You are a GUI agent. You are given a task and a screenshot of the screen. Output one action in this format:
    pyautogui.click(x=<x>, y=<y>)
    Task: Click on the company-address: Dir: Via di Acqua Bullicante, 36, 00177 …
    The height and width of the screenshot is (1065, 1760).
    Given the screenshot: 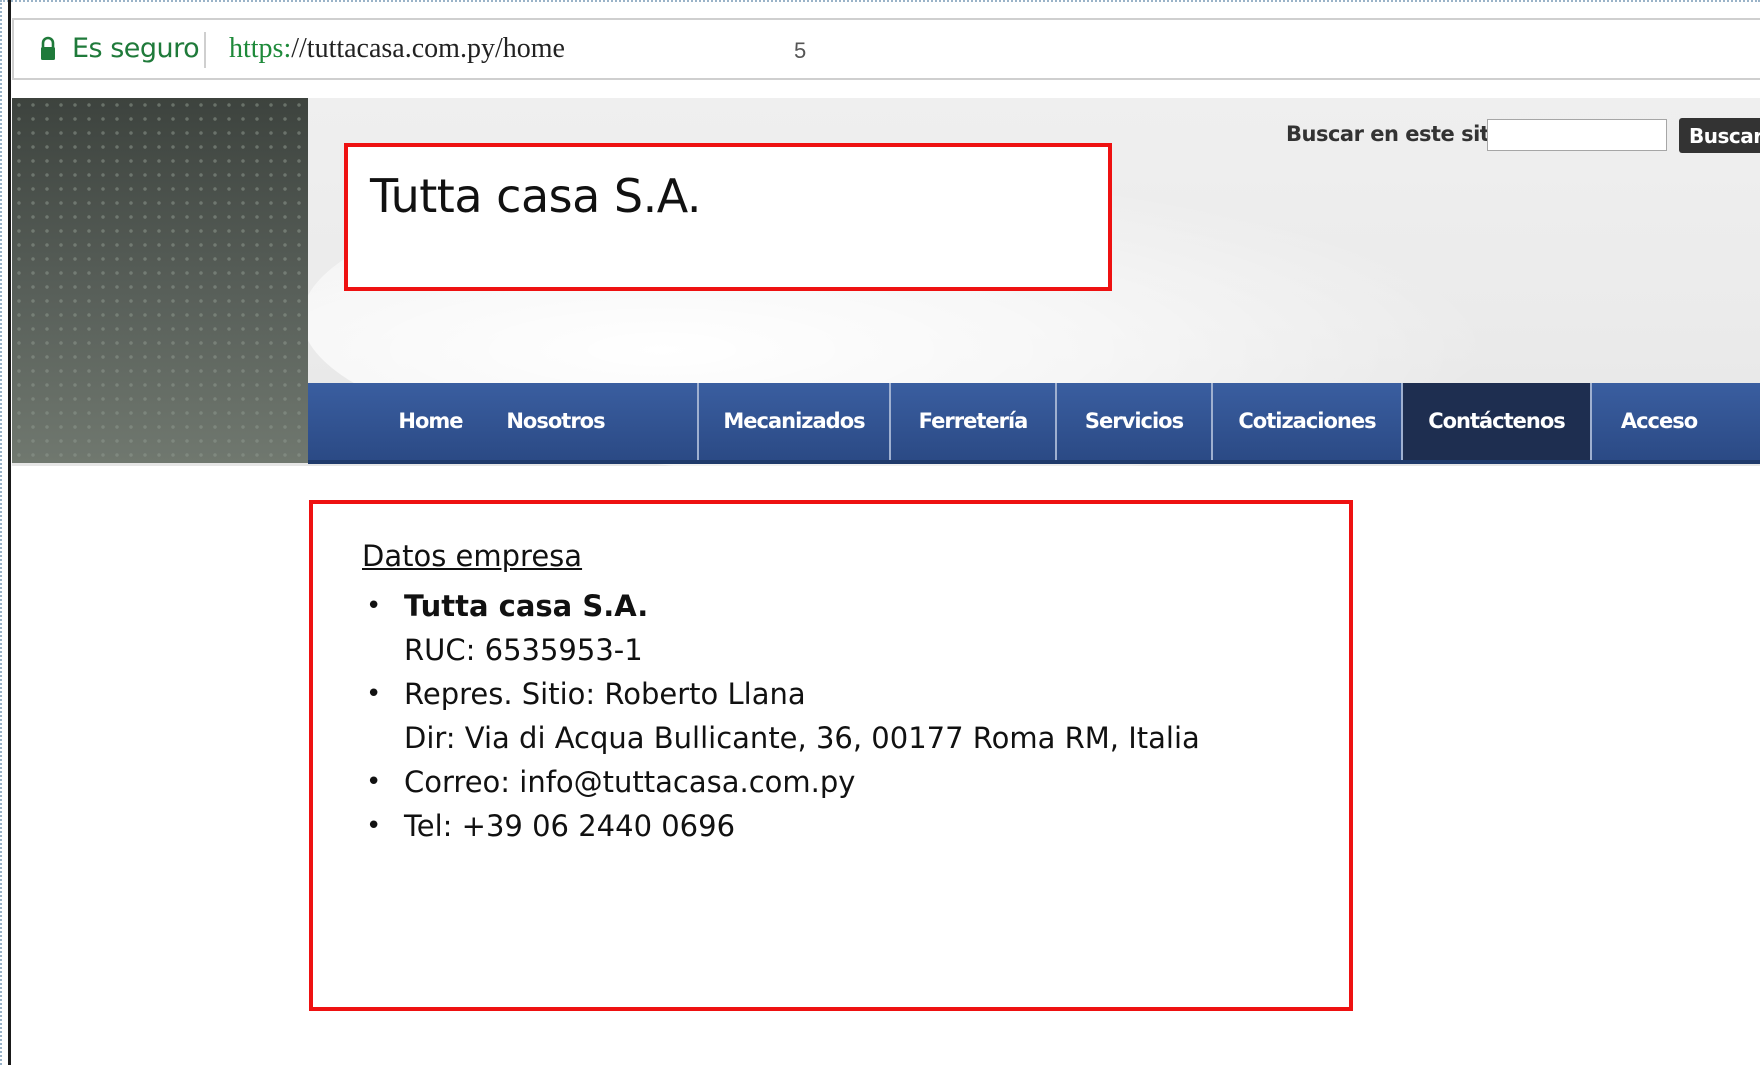 What is the action you would take?
    pyautogui.click(x=802, y=738)
    